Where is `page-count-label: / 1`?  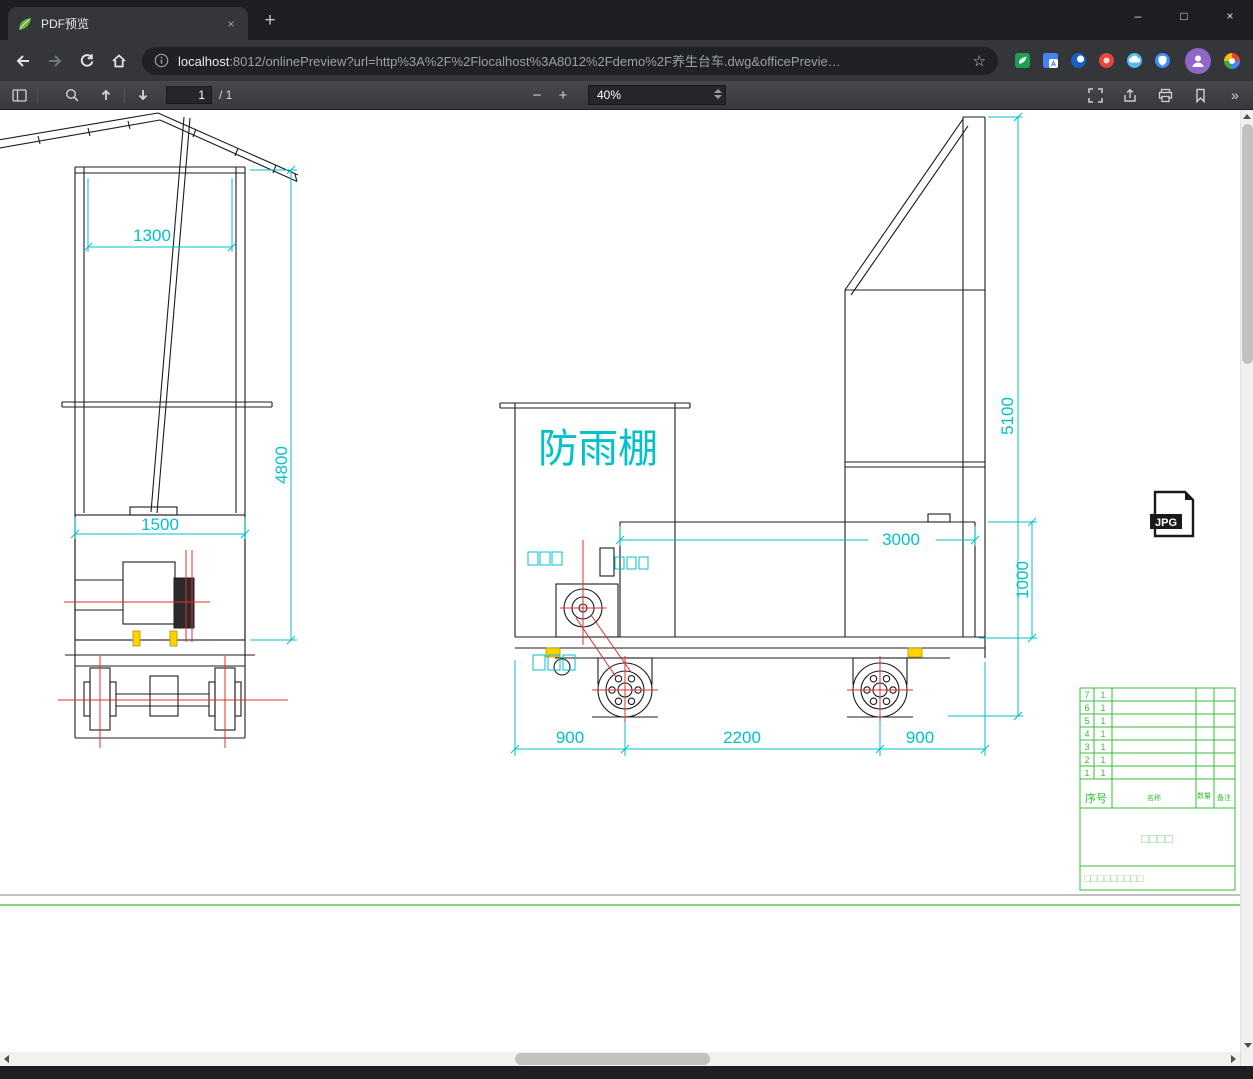
page-count-label: / 1 is located at coordinates (226, 95).